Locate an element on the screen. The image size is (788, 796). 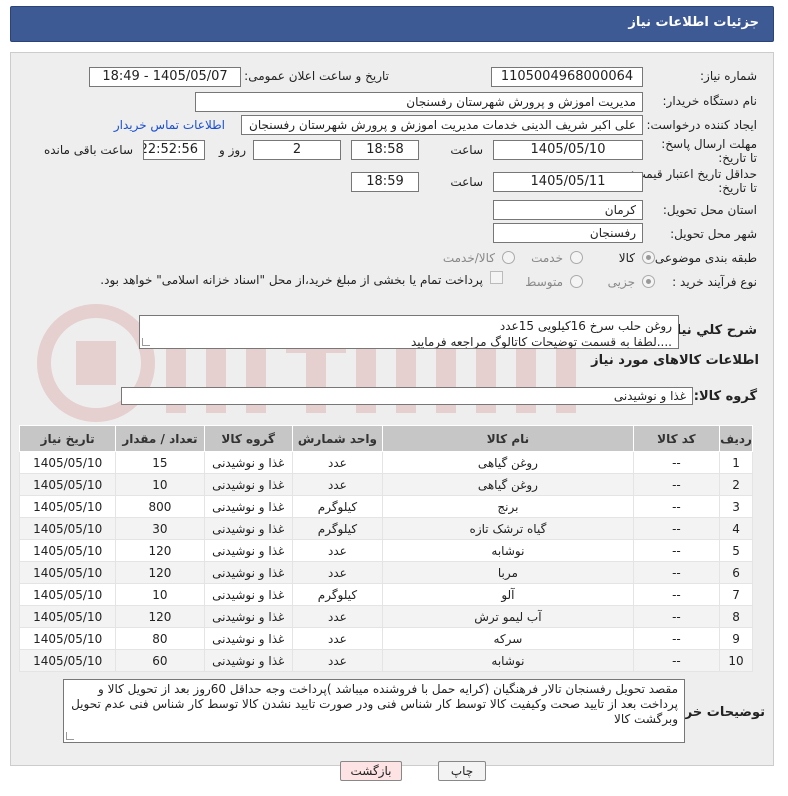
row-name: روغن گیاهی is located at coordinates (508, 462).